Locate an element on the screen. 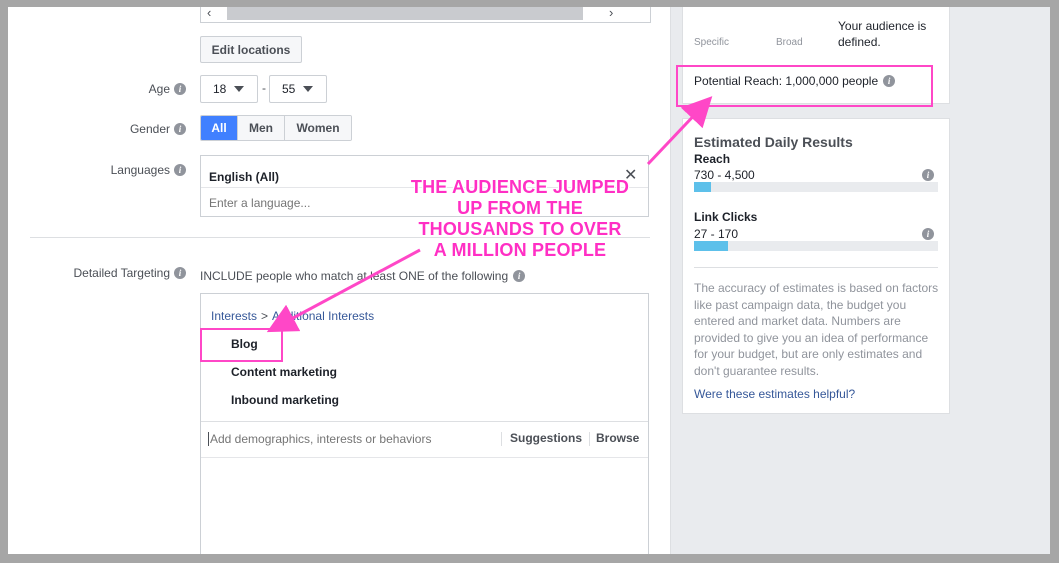 The width and height of the screenshot is (1059, 563). arrow-to-blog is located at coordinates (343, 290).